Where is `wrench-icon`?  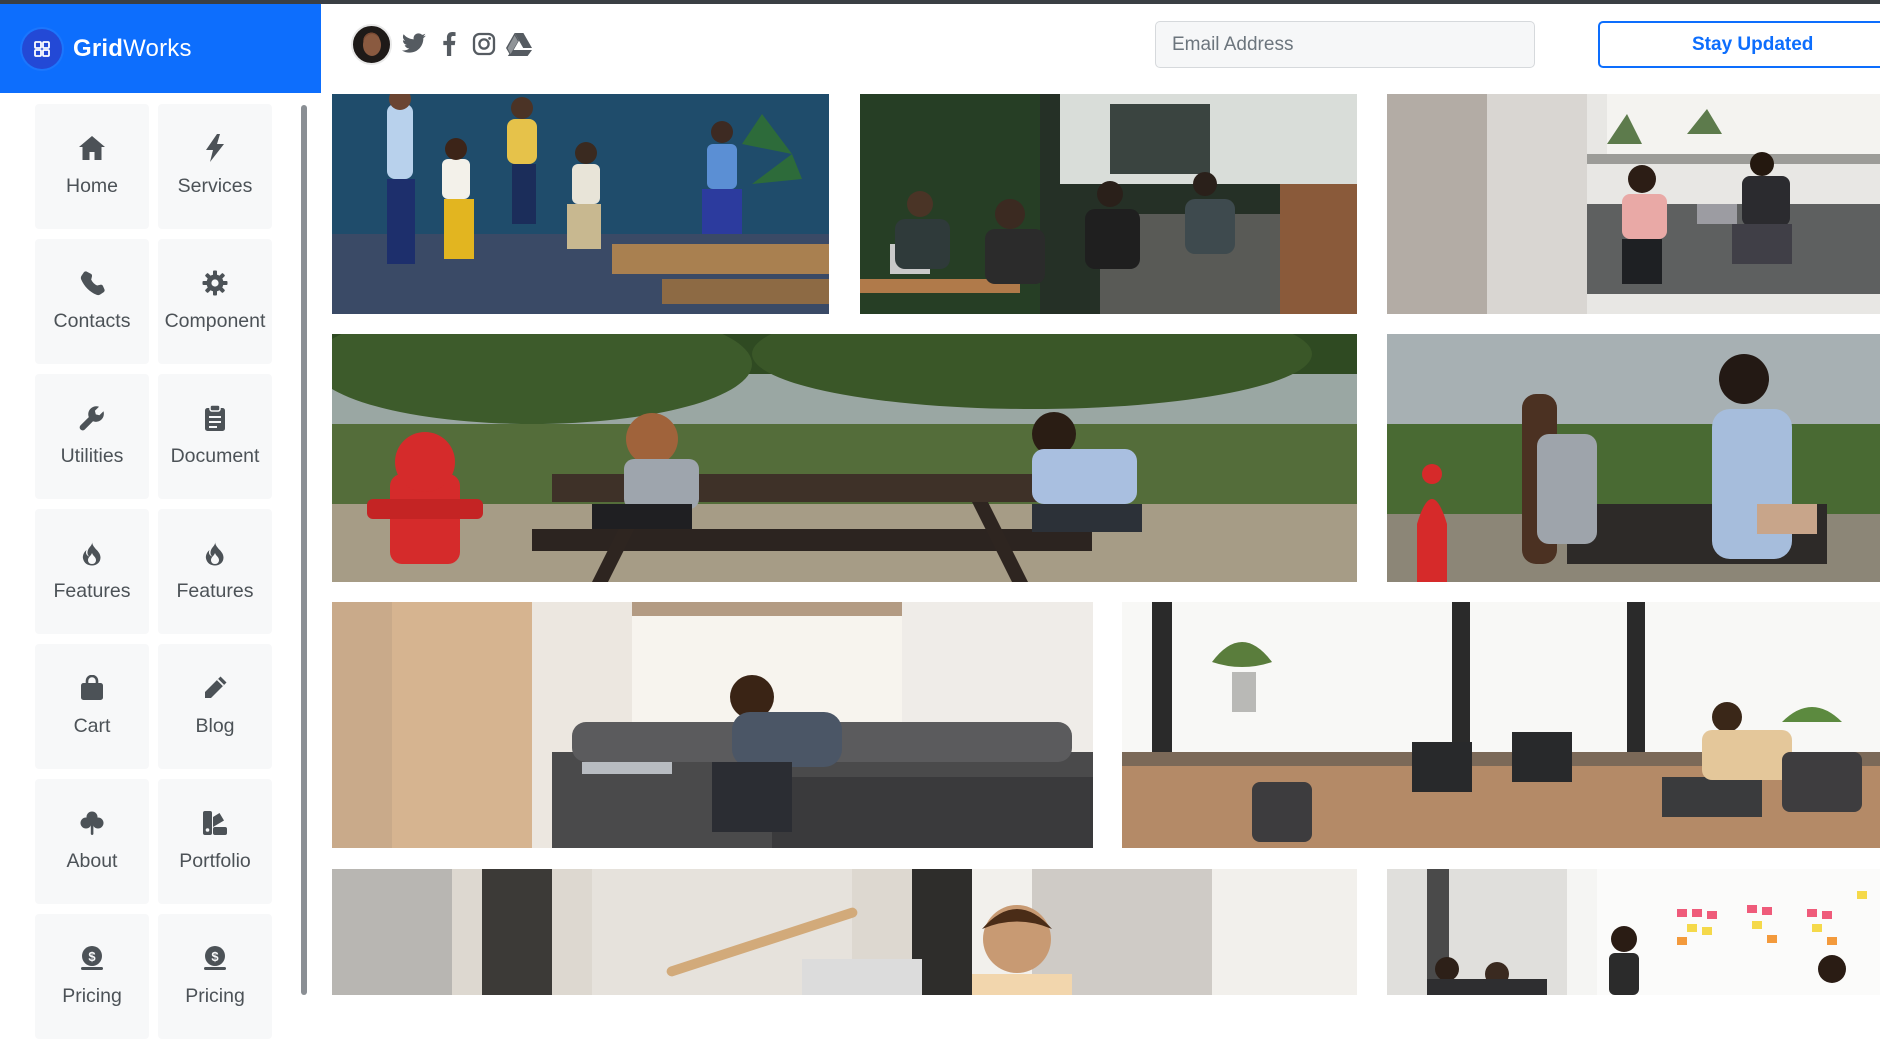
wrench-icon is located at coordinates (92, 418).